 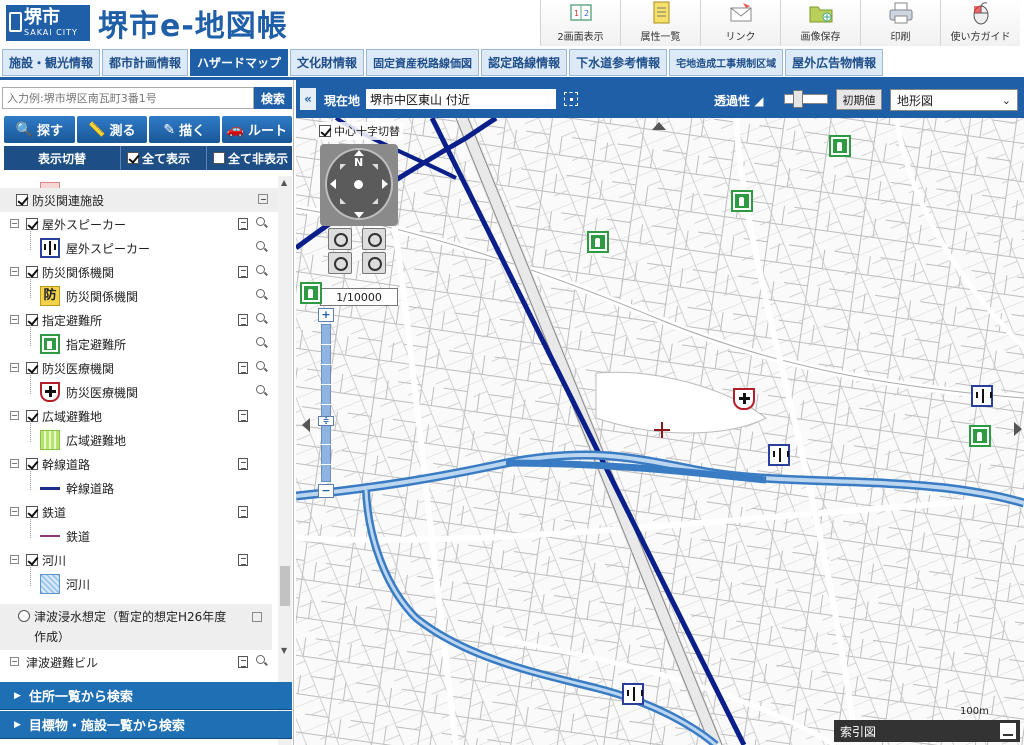 I want to click on pan-downright-icon, so click(x=375, y=201).